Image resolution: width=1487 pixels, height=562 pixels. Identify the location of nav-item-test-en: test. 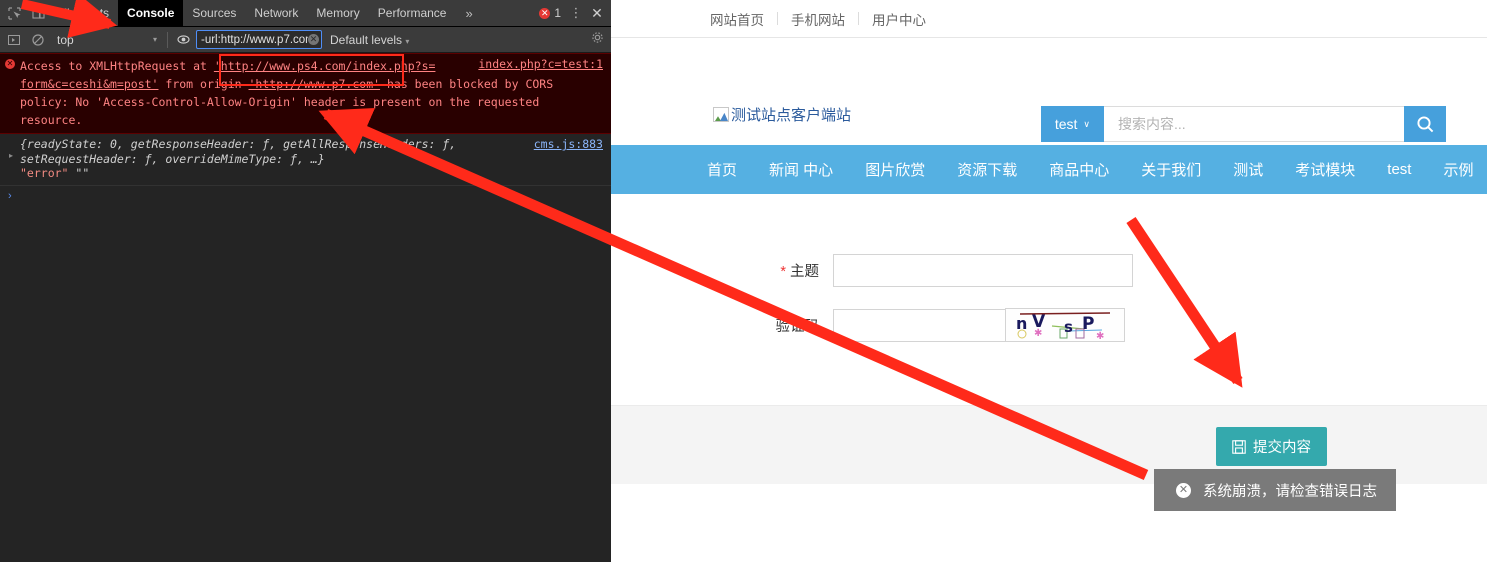
(1399, 169).